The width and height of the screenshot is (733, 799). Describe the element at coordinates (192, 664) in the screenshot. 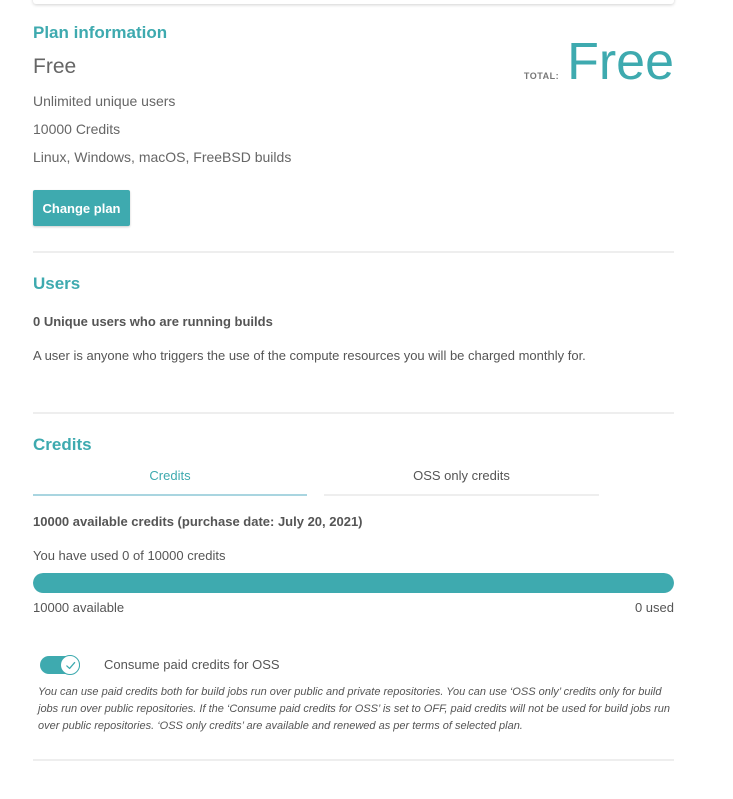

I see `toggle-label: Consume paid credits for OSS` at that location.